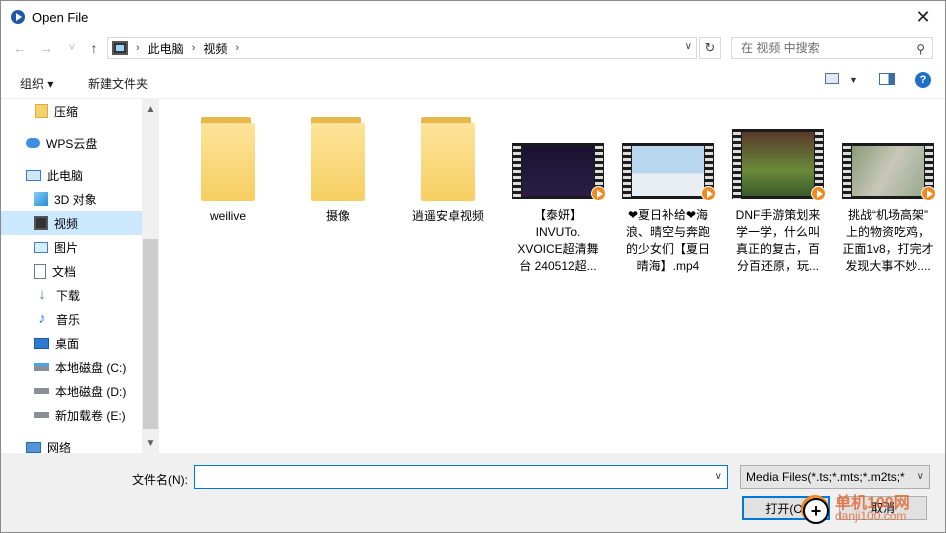 Image resolution: width=946 pixels, height=533 pixels. Describe the element at coordinates (832, 78) in the screenshot. I see `change-view-icon` at that location.